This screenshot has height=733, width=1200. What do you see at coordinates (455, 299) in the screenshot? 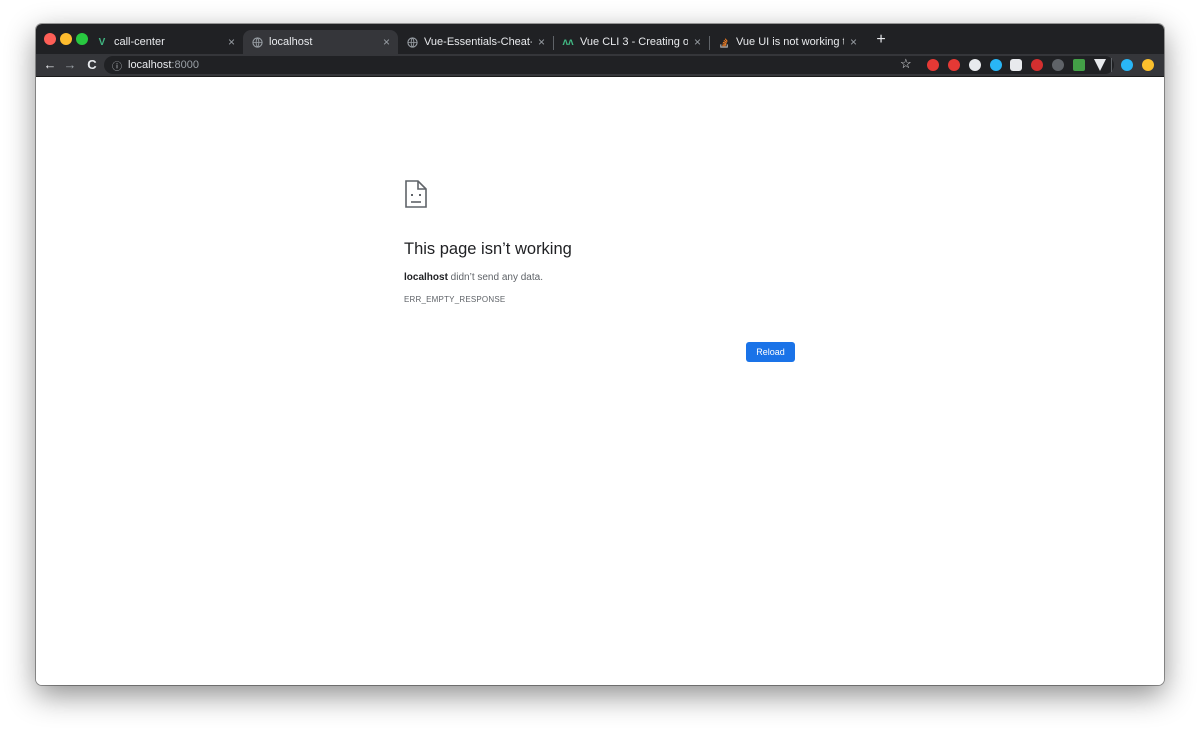
I see `error-code: ERR_EMPTY_RESPONSE` at bounding box center [455, 299].